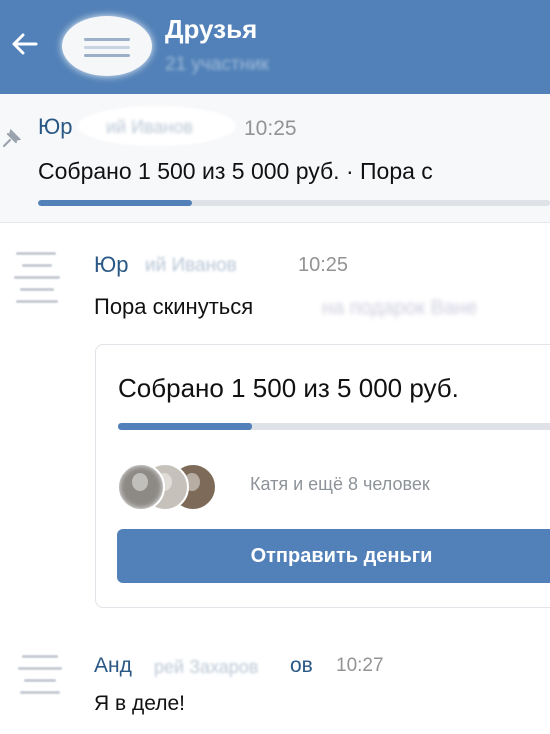 The height and width of the screenshot is (734, 550). What do you see at coordinates (174, 306) in the screenshot?
I see `message-text: Пора скинуться` at bounding box center [174, 306].